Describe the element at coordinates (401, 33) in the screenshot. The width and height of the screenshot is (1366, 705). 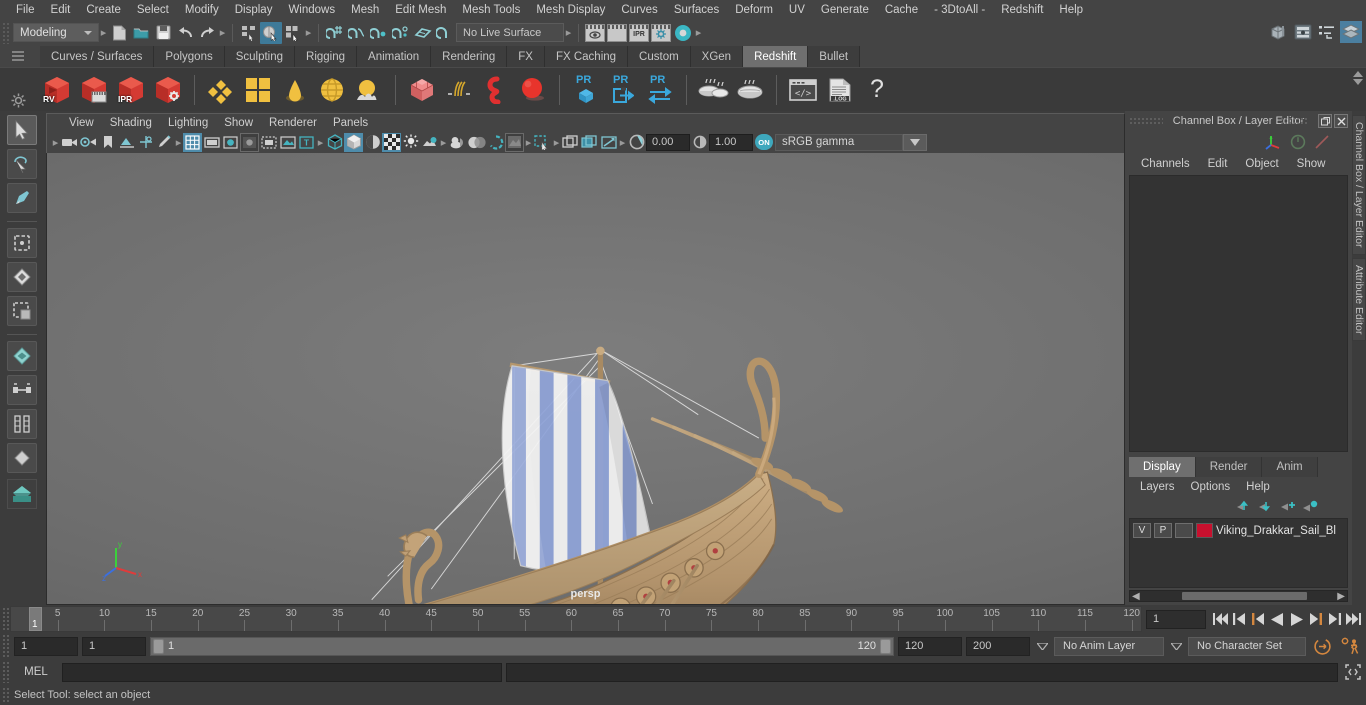
I see `snap-to-projected-center-button` at that location.